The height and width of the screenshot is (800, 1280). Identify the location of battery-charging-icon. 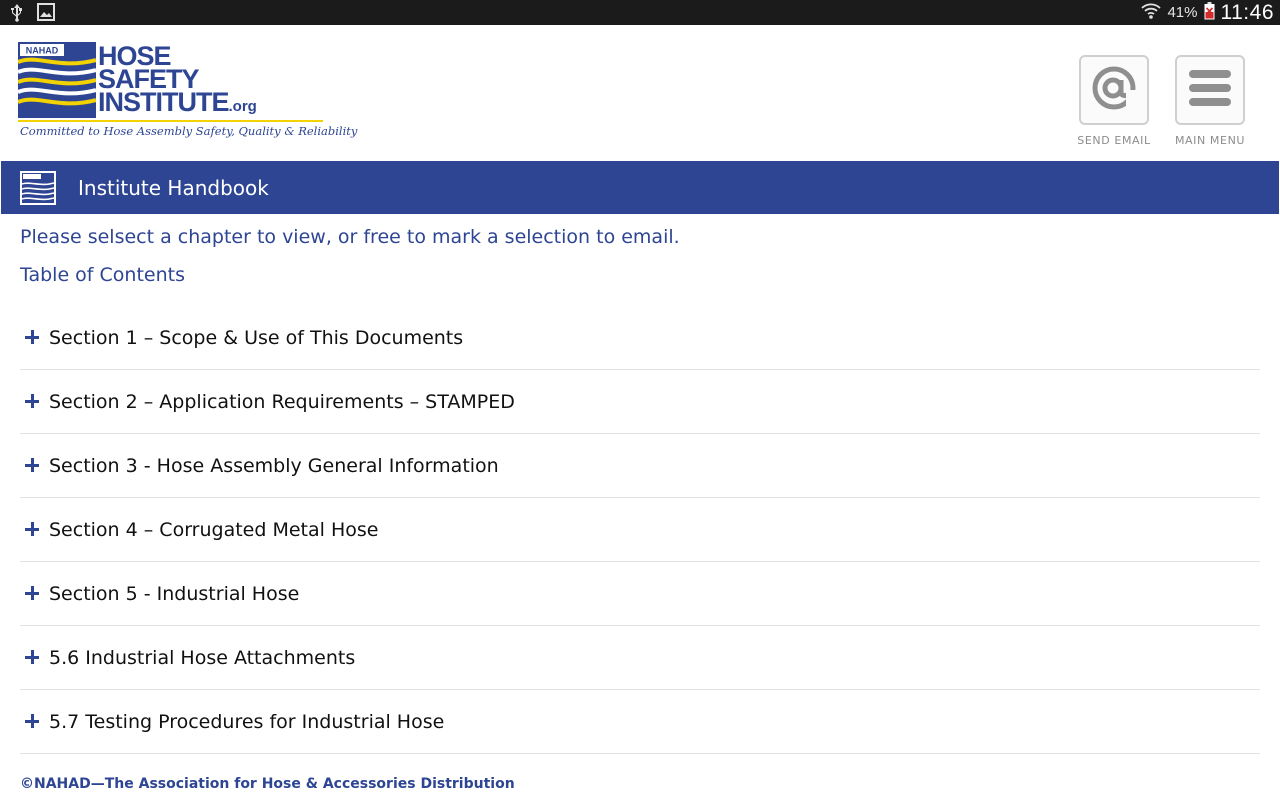
(1209, 12).